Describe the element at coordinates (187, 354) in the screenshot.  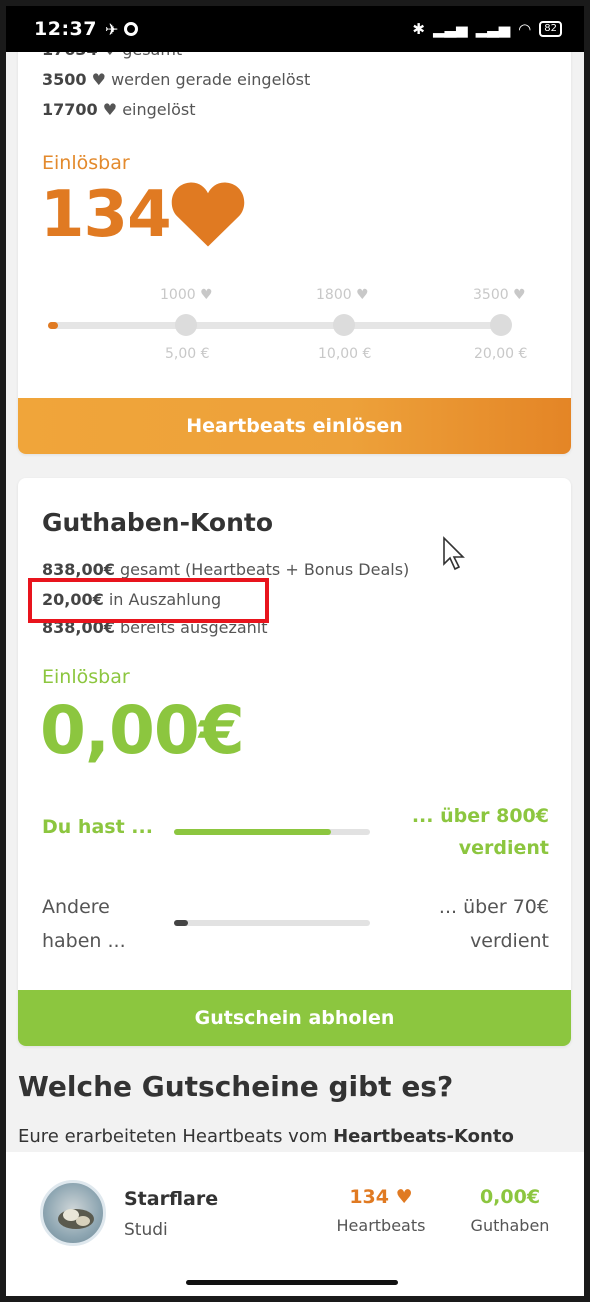
I see `milestone-euro: 5,00 €` at that location.